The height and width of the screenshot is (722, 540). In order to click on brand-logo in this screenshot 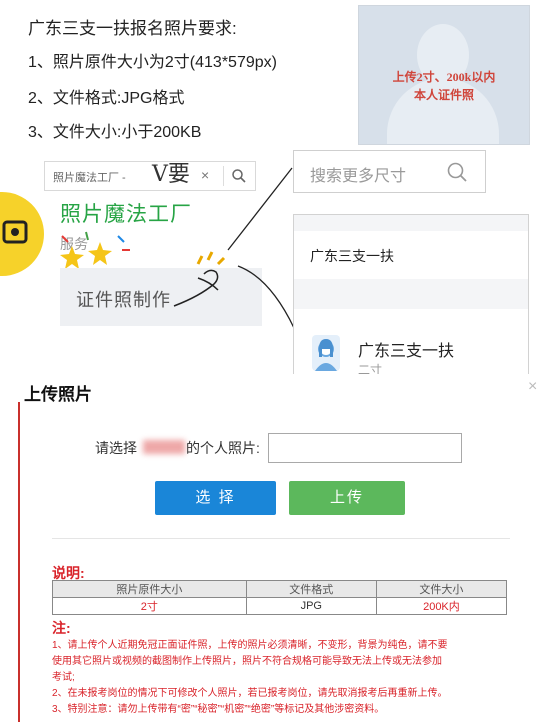, I will do `click(22, 234)`.